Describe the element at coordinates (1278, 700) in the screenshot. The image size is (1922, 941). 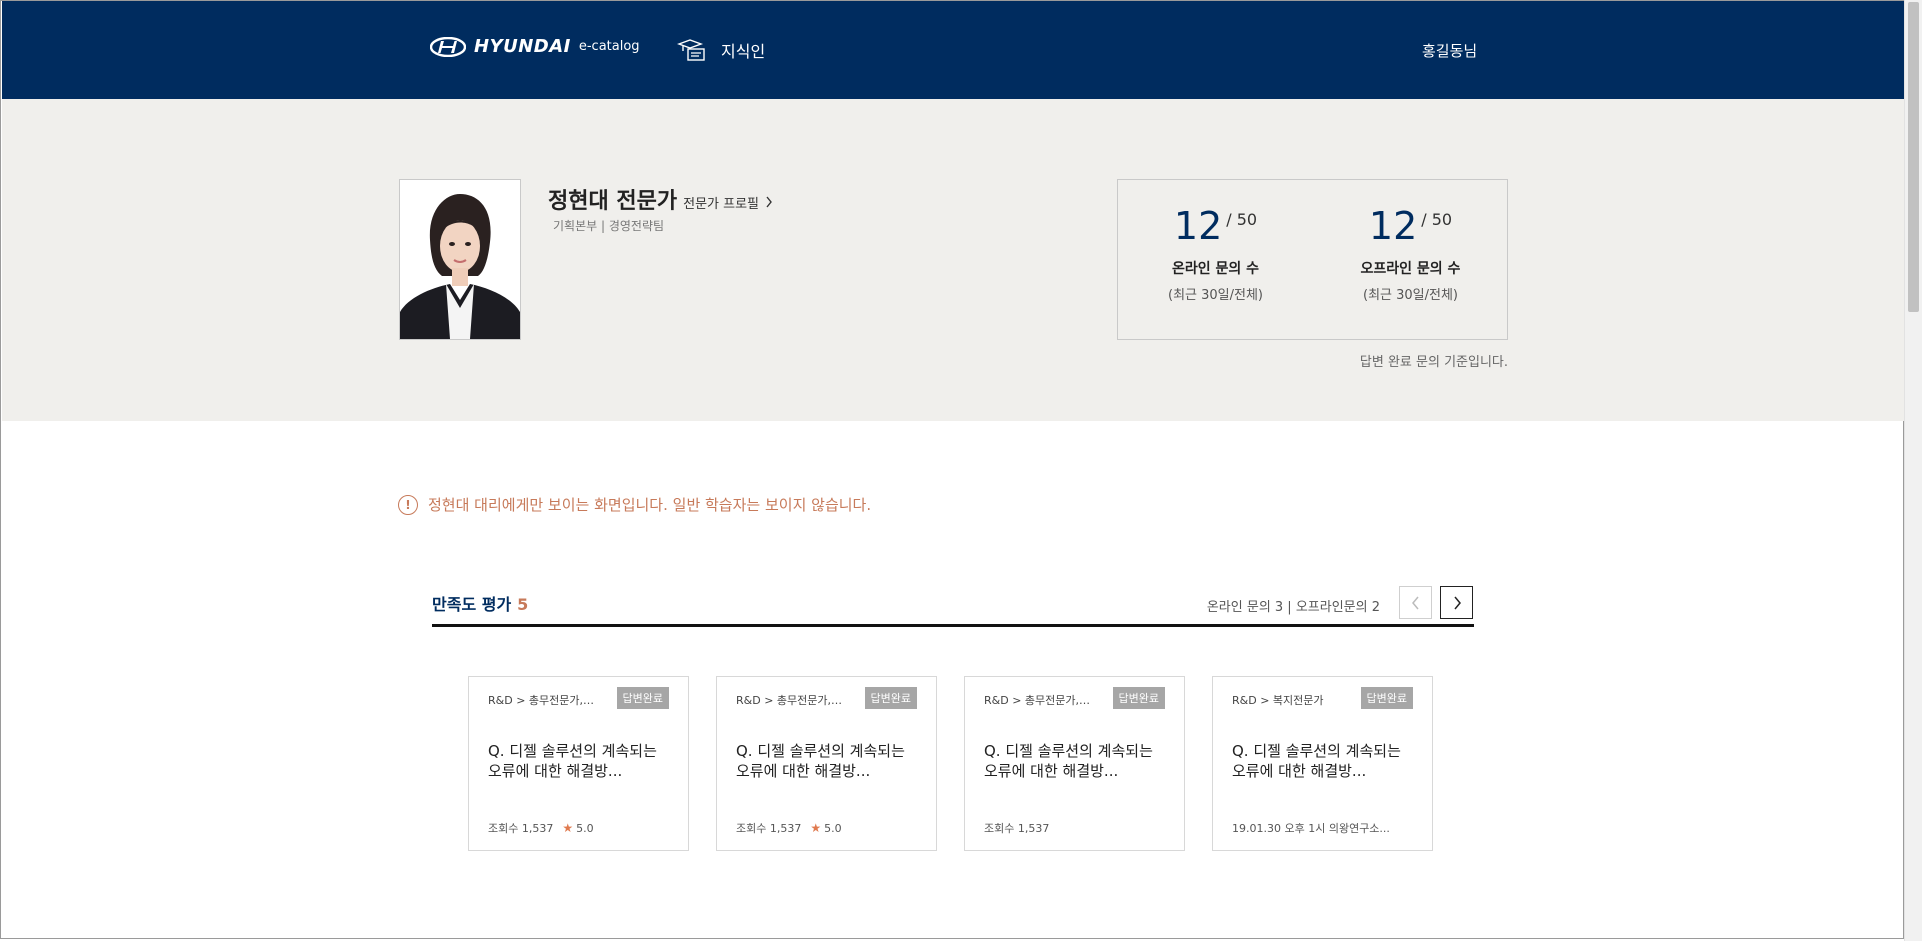
I see `card-category: R&D > 복지전문가` at that location.